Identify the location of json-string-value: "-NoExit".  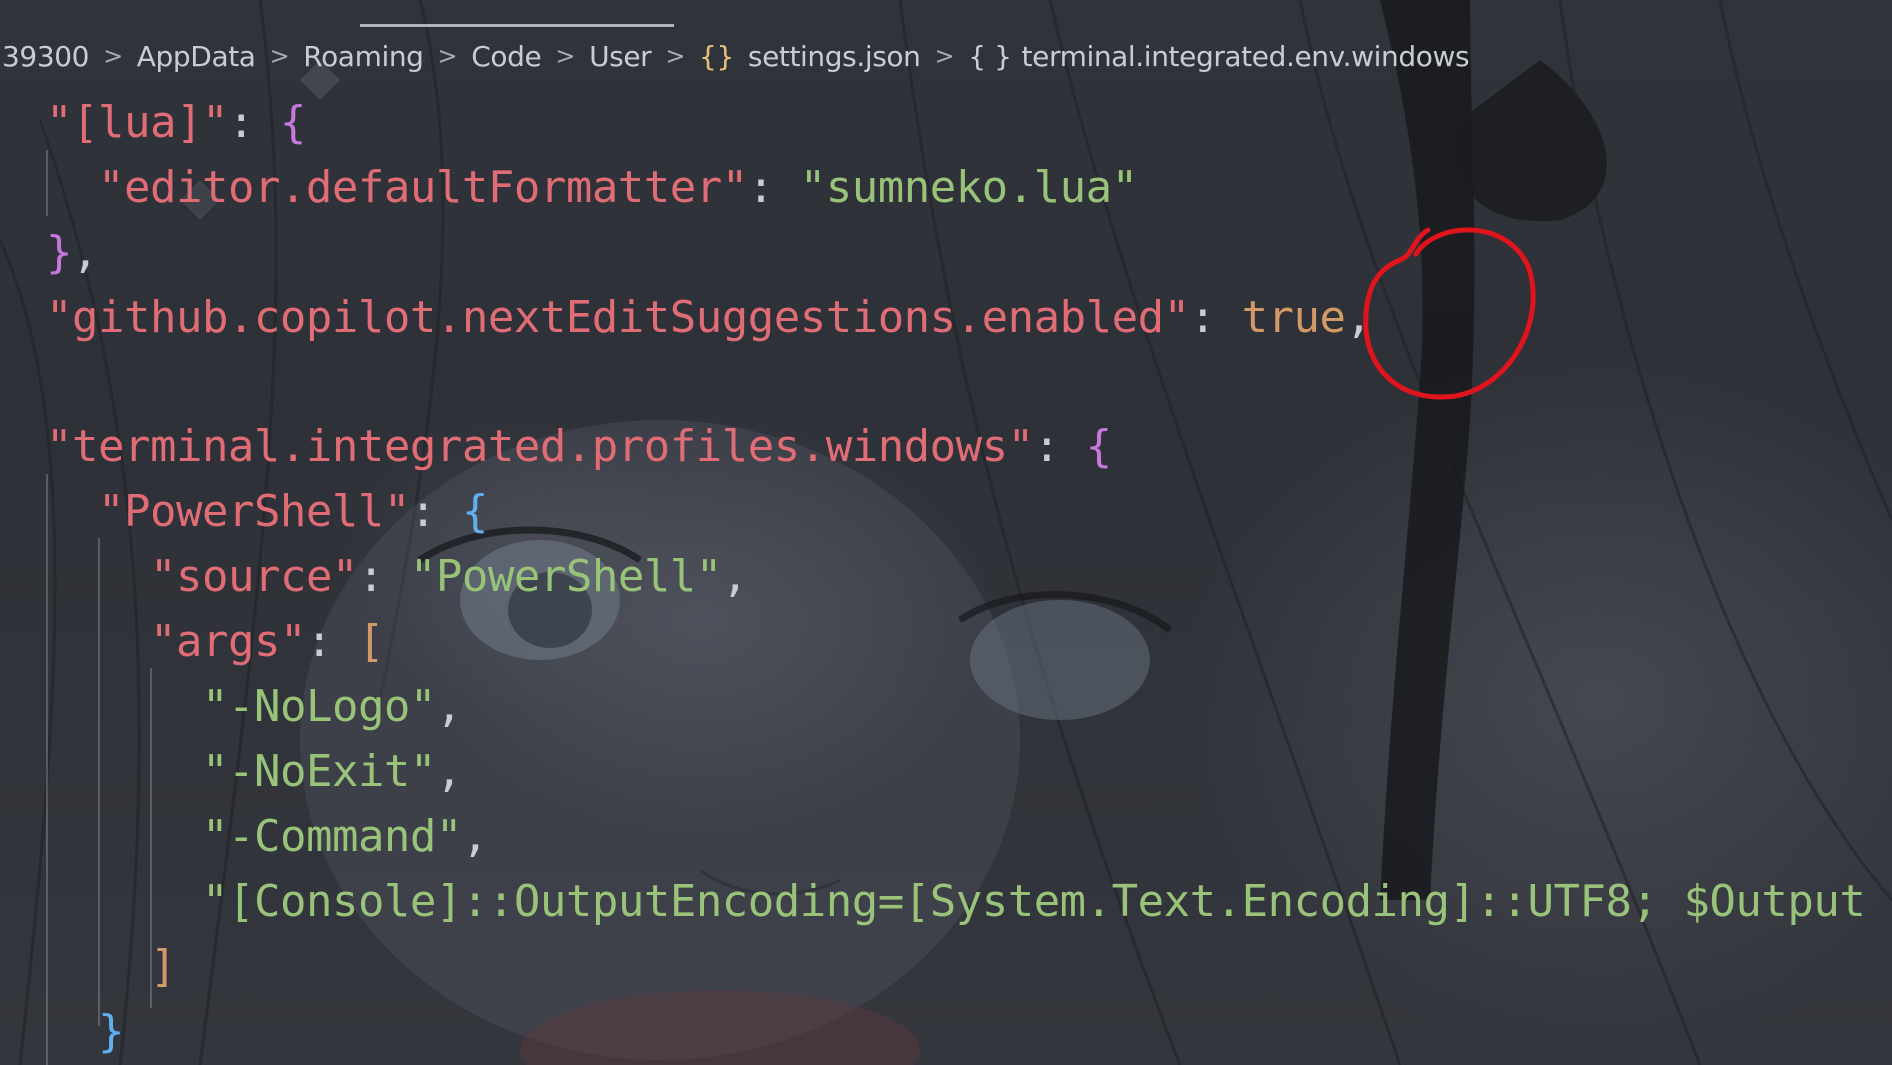
(319, 771).